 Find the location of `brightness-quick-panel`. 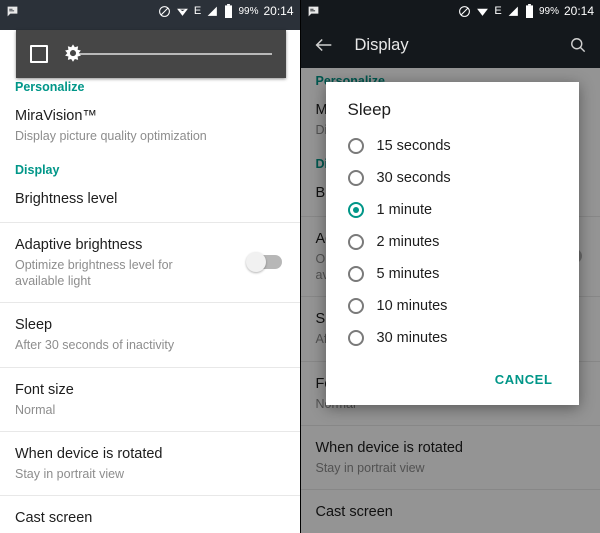

brightness-quick-panel is located at coordinates (151, 54).